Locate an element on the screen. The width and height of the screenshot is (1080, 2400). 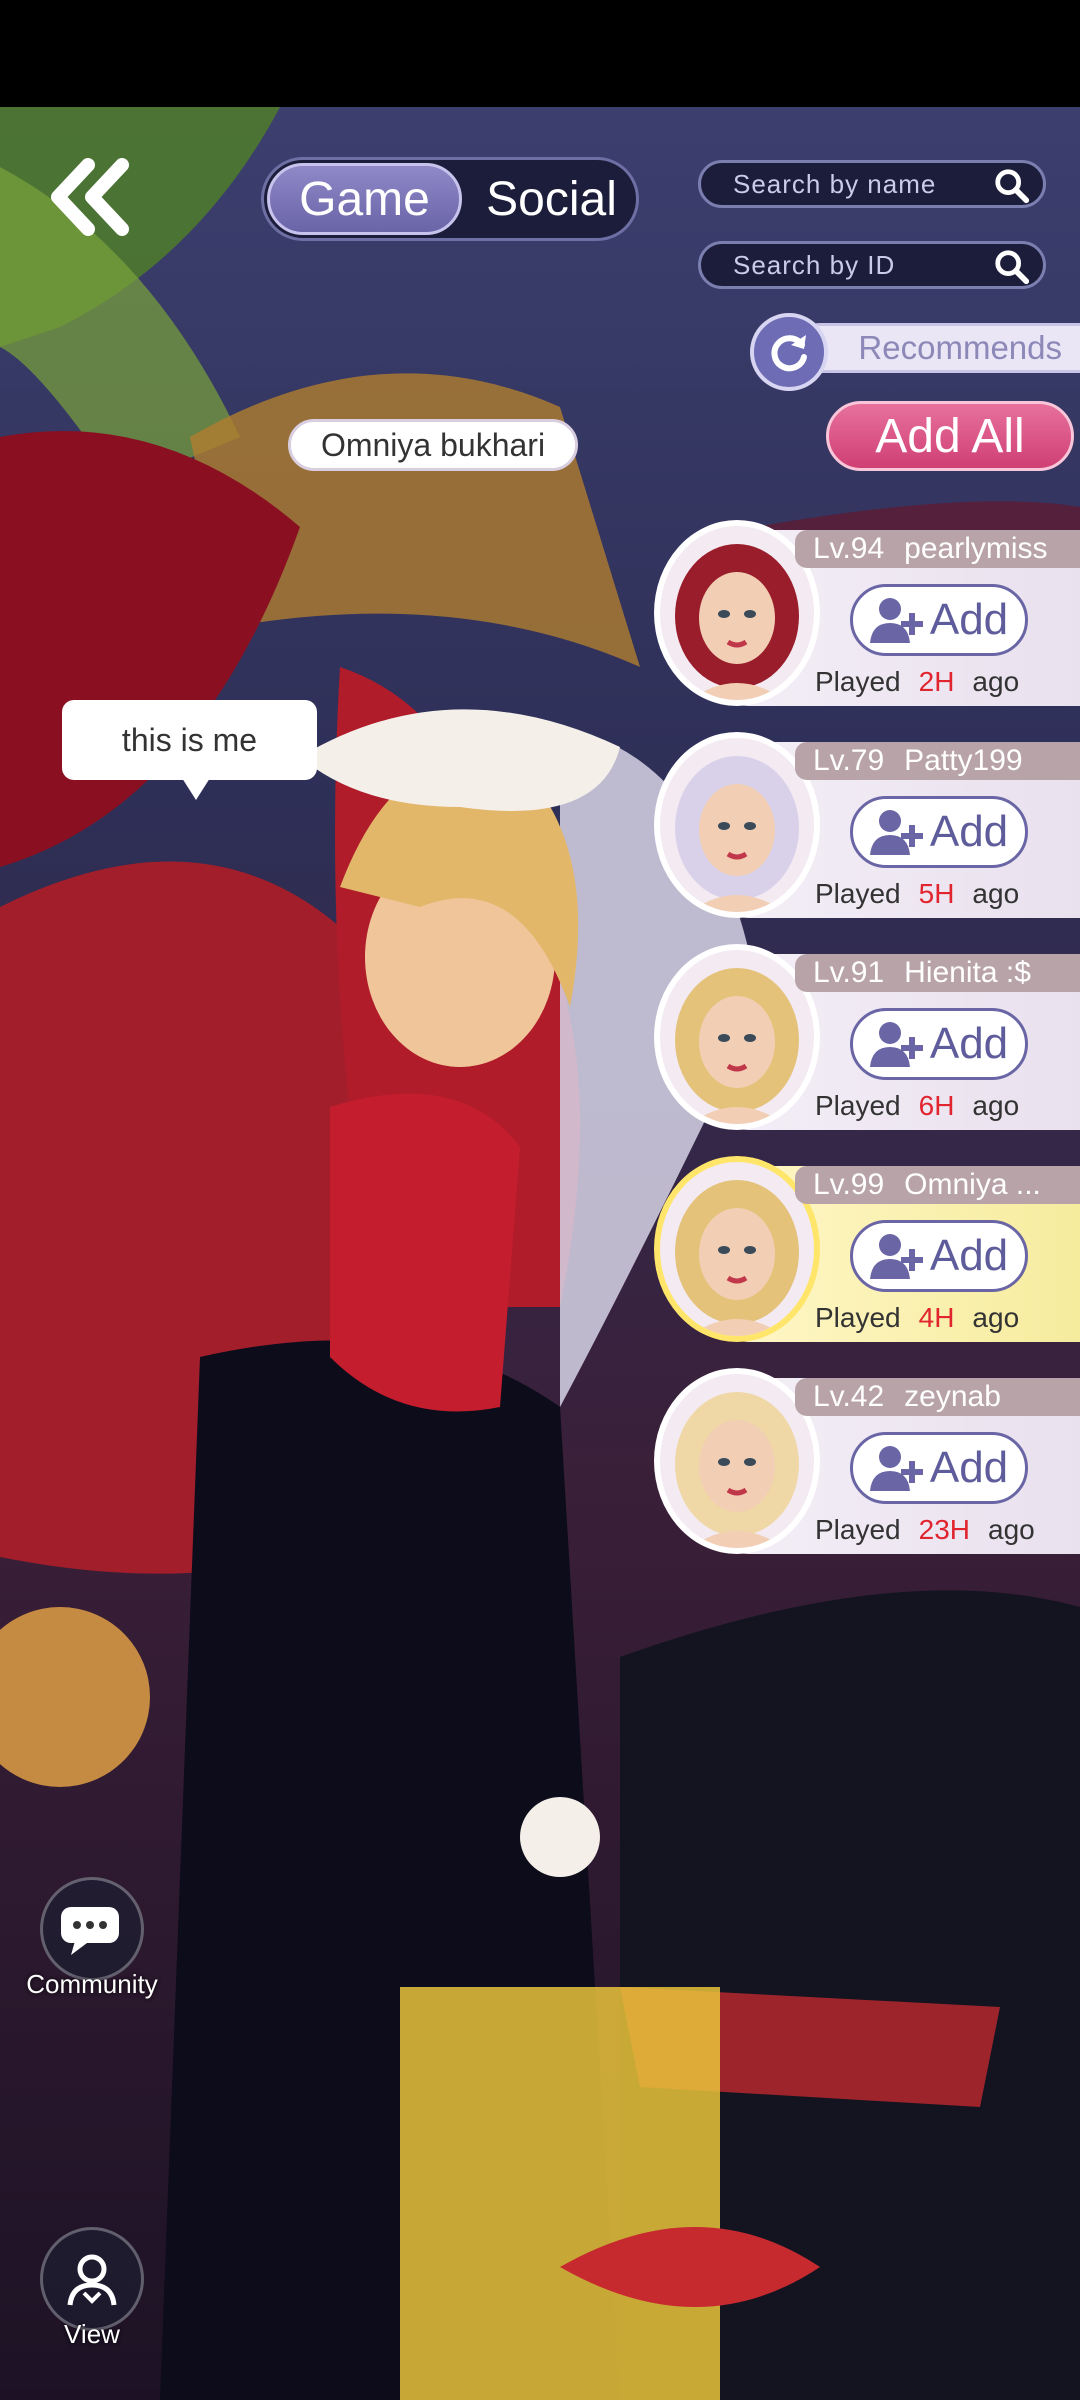
search-by-id-field: Search by ID is located at coordinates (872, 265).